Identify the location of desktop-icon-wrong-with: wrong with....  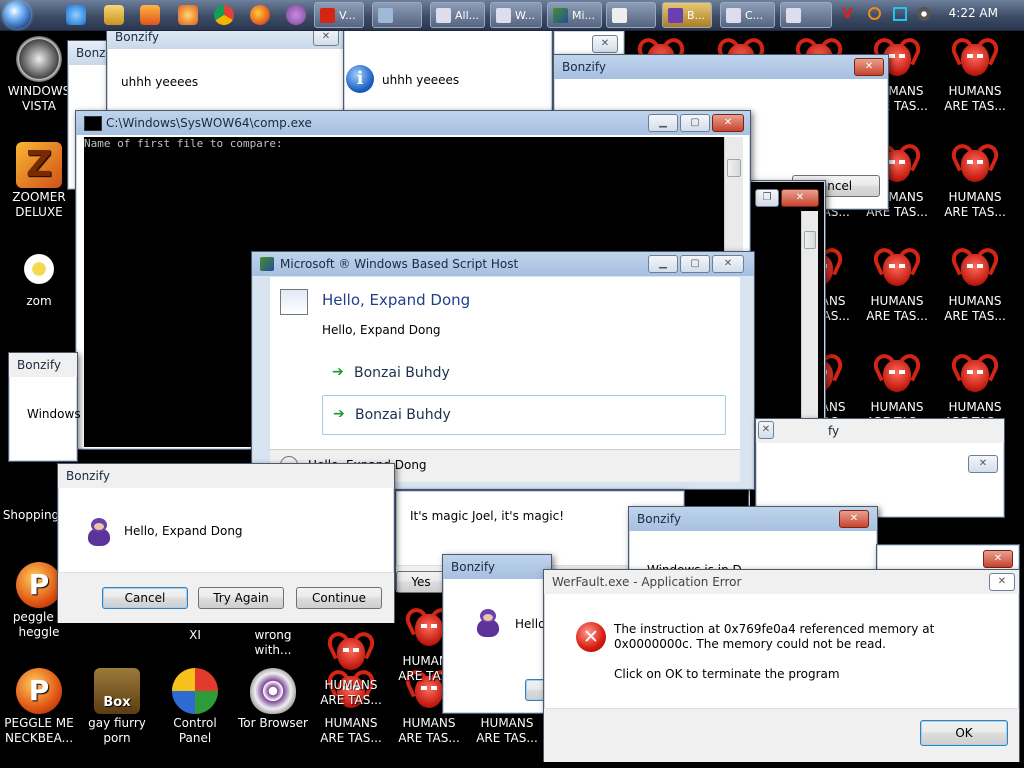
(273, 642).